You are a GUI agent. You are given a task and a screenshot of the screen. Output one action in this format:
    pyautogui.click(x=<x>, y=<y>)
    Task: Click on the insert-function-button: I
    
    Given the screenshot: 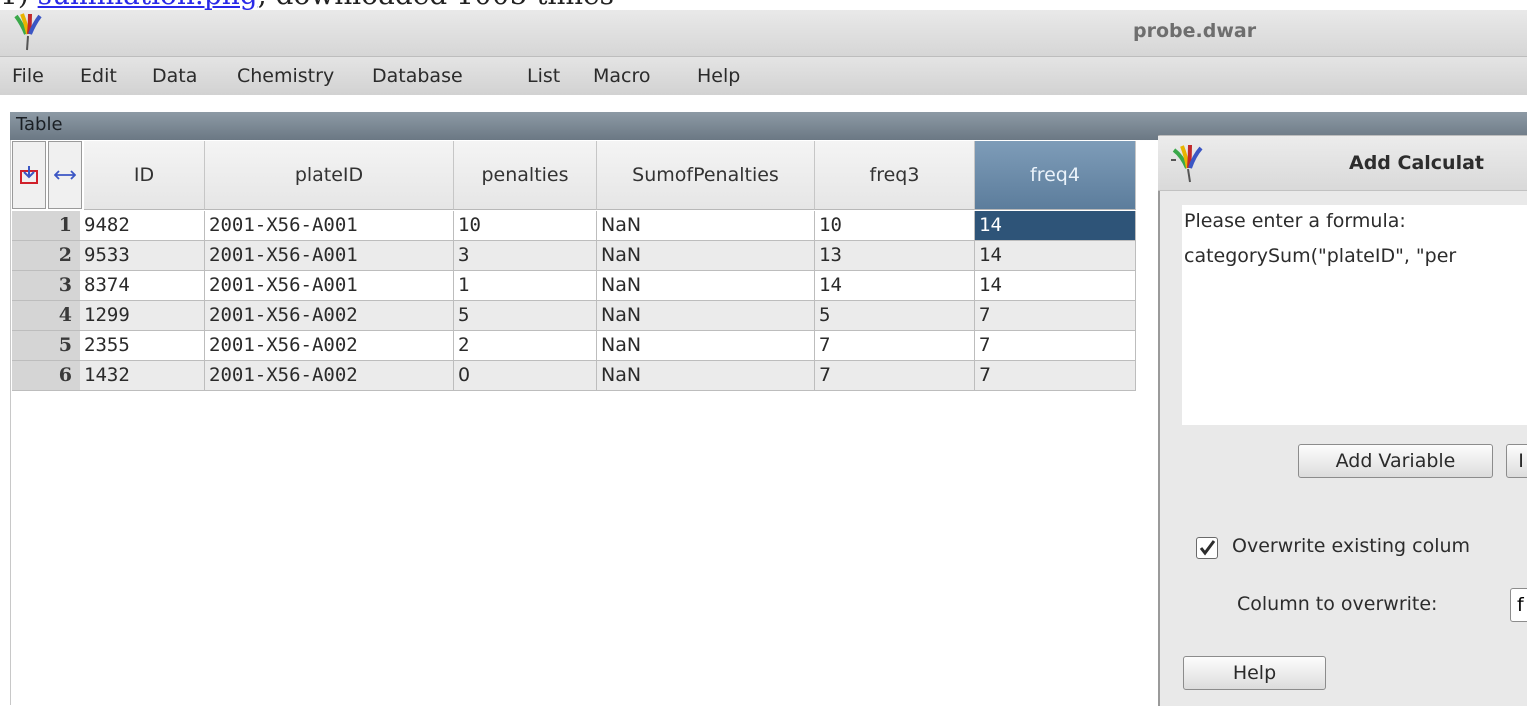 What is the action you would take?
    pyautogui.click(x=1516, y=461)
    